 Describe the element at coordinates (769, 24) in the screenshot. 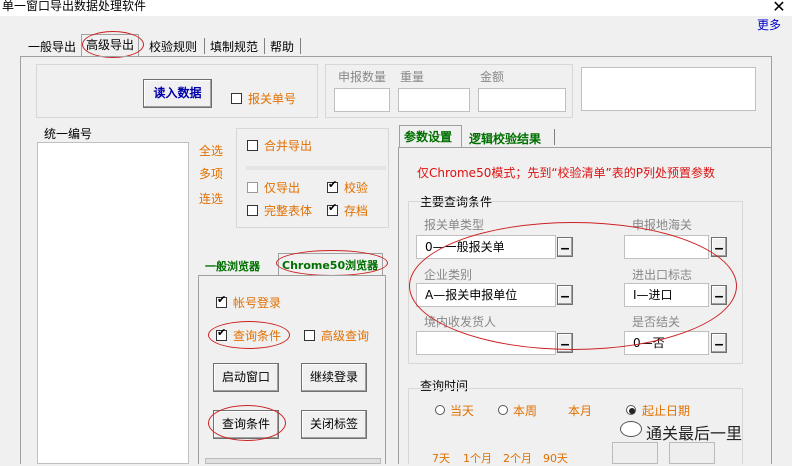

I see `more-link: 更多` at that location.